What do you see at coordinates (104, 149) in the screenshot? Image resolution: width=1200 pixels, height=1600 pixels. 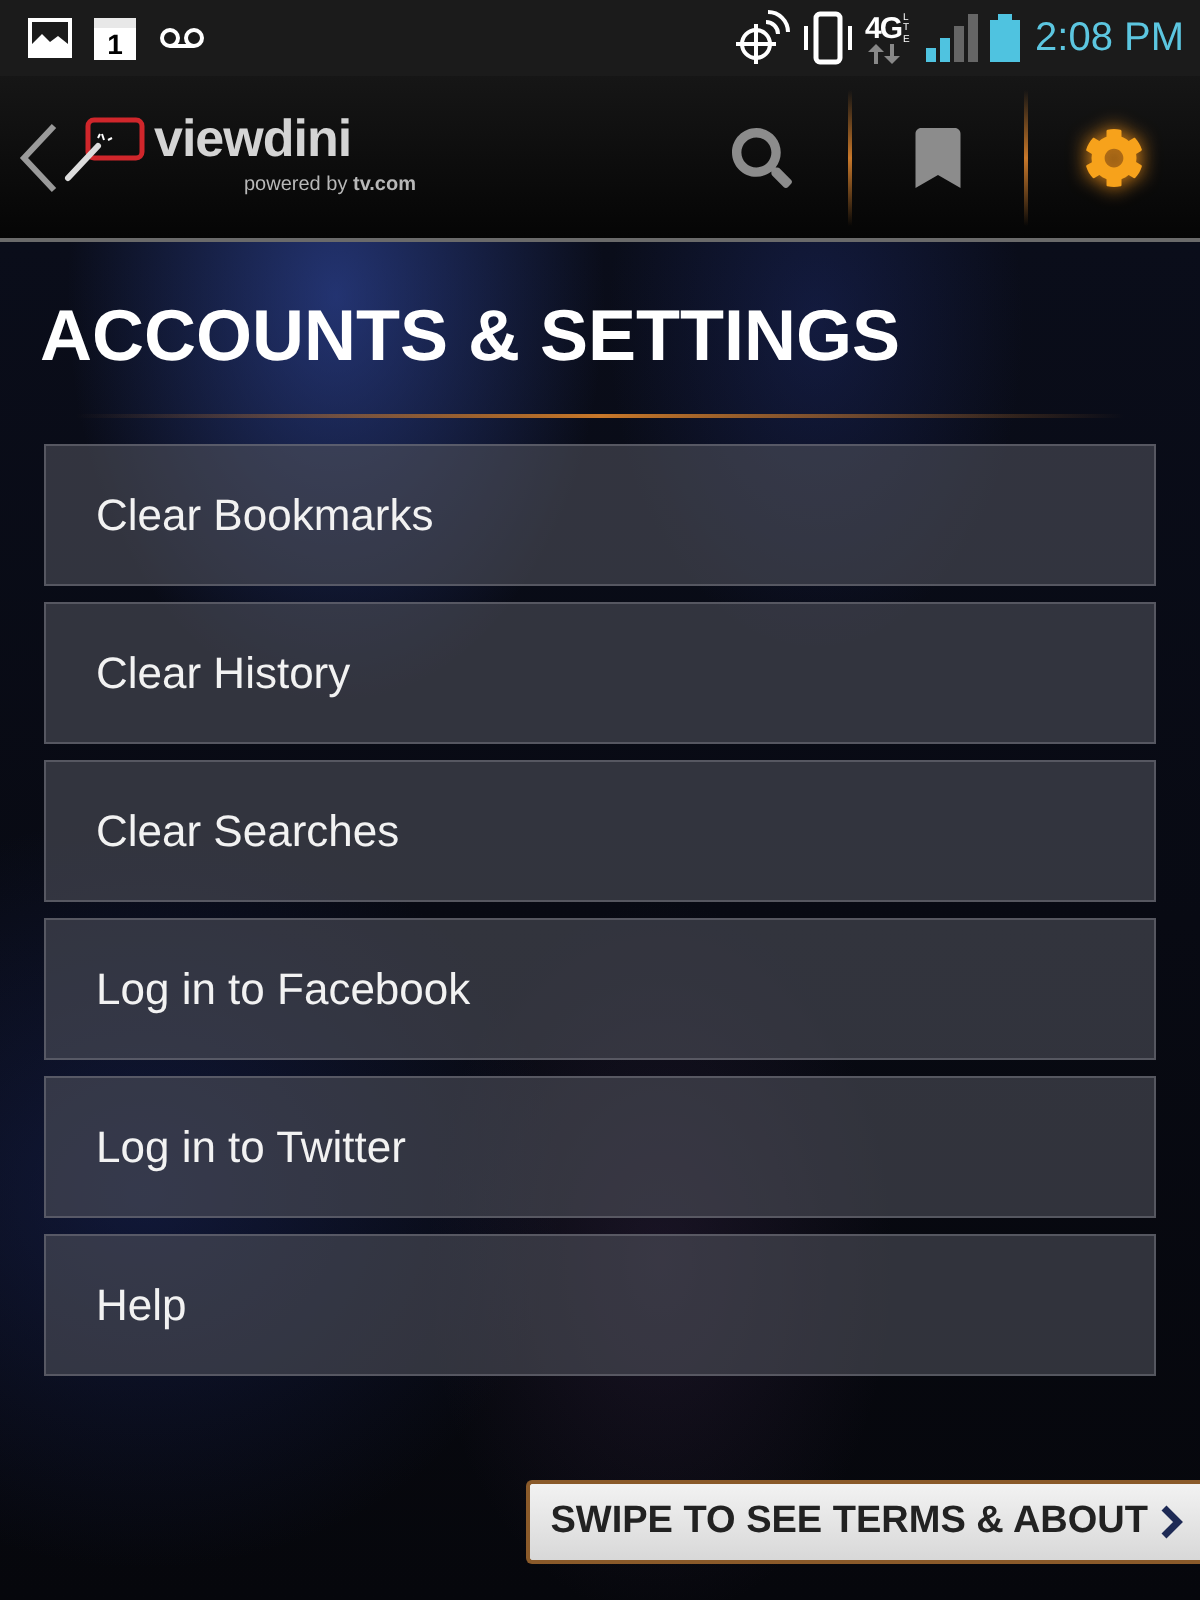 I see `logo-icon` at bounding box center [104, 149].